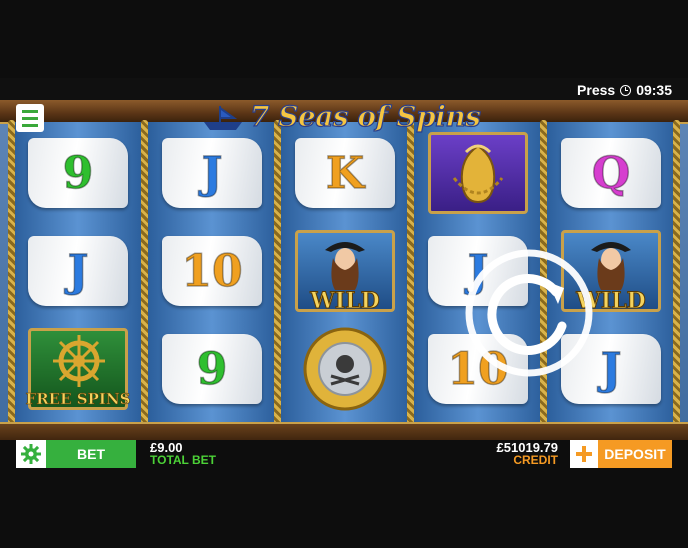 The height and width of the screenshot is (548, 688). I want to click on ship-wheel-icon, so click(79, 361).